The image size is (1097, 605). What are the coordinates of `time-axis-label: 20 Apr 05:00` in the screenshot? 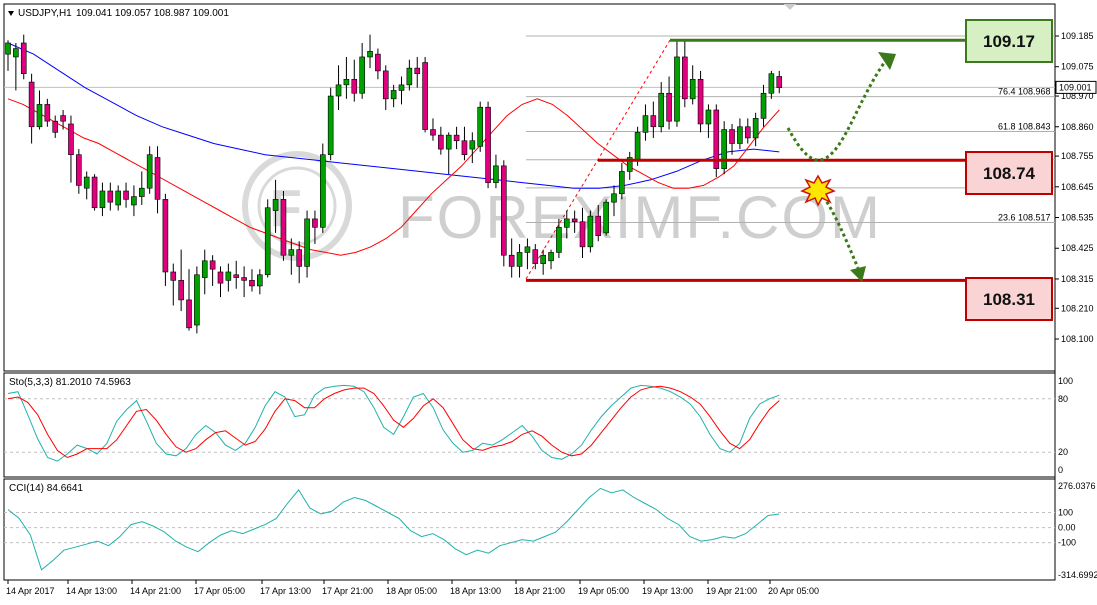 It's located at (793, 591).